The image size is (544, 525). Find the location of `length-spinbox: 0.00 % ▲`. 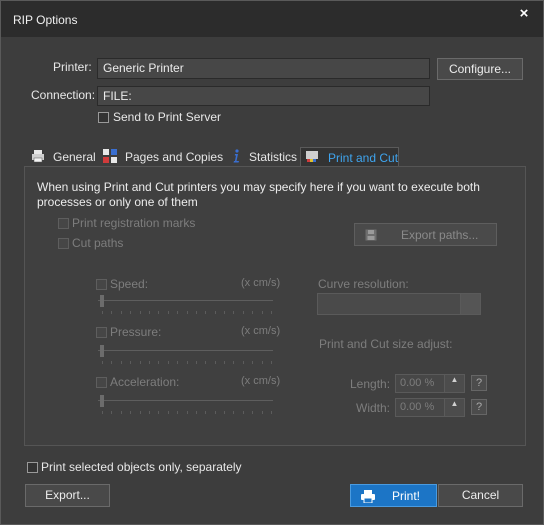

length-spinbox: 0.00 % ▲ is located at coordinates (430, 383).